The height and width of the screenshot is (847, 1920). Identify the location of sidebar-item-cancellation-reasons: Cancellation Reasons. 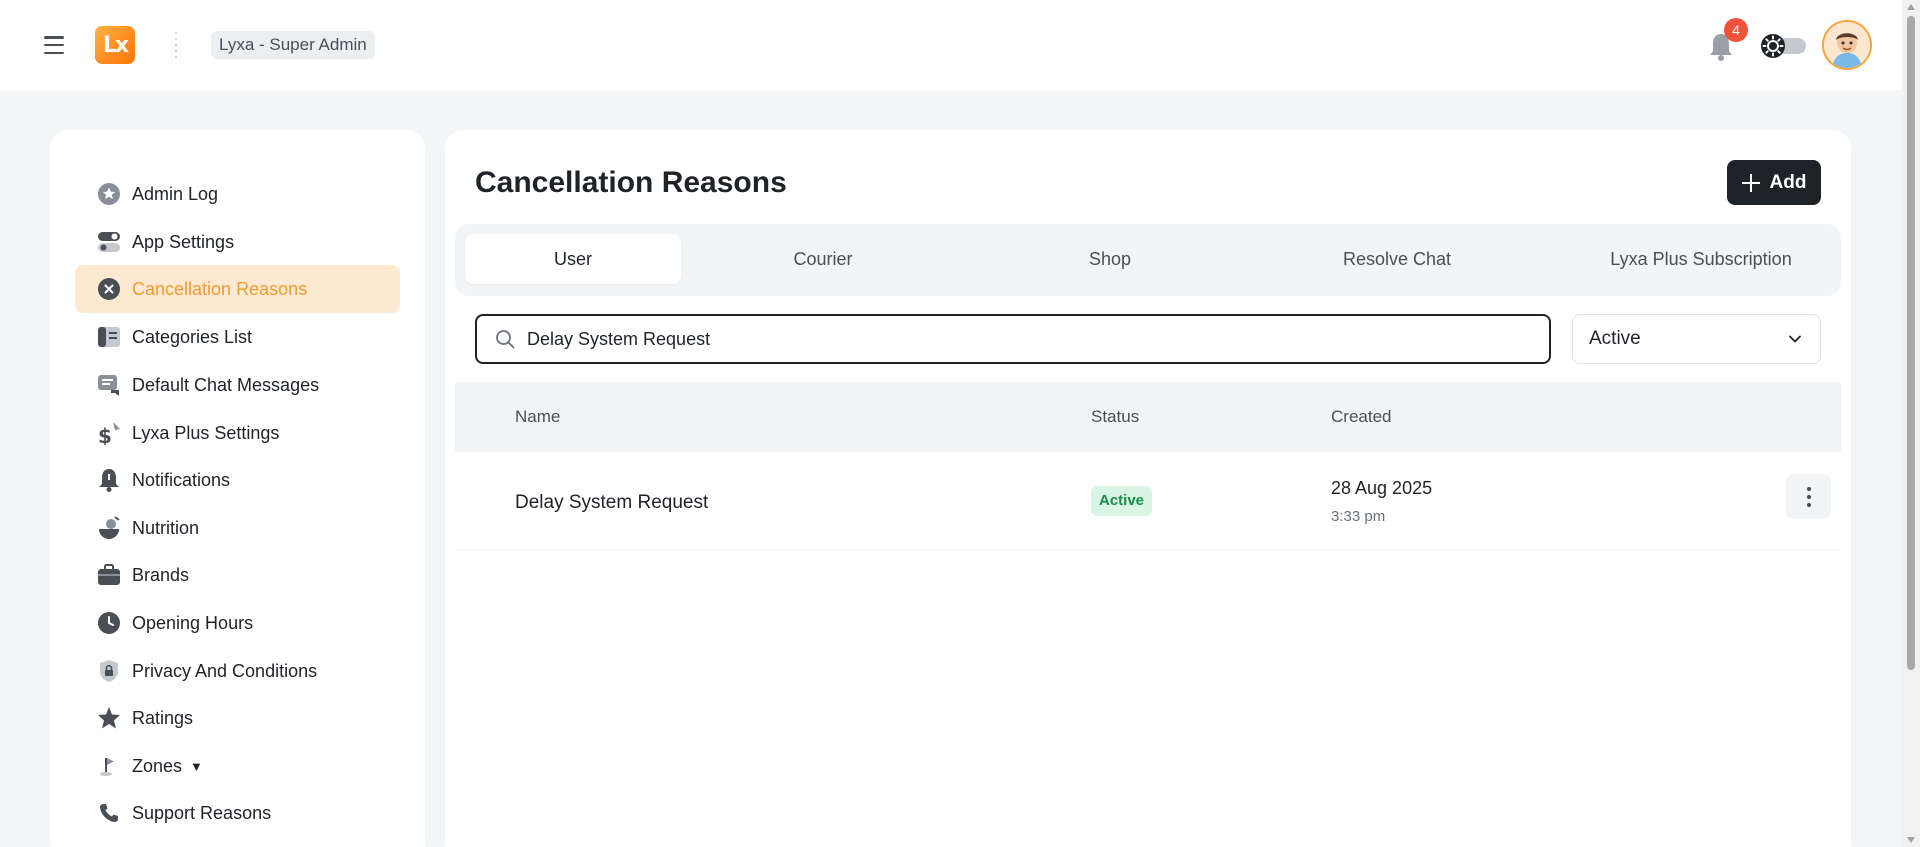
(237, 289).